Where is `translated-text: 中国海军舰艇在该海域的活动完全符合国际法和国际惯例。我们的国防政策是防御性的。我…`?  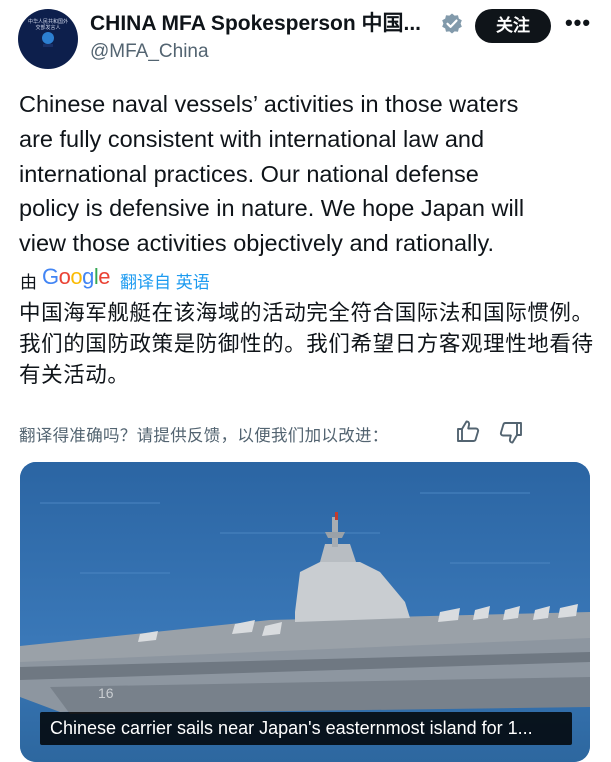 translated-text: 中国海军舰艇在该海域的活动完全符合国际法和国际惯例。我们的国防政策是防御性的。我… is located at coordinates (306, 344).